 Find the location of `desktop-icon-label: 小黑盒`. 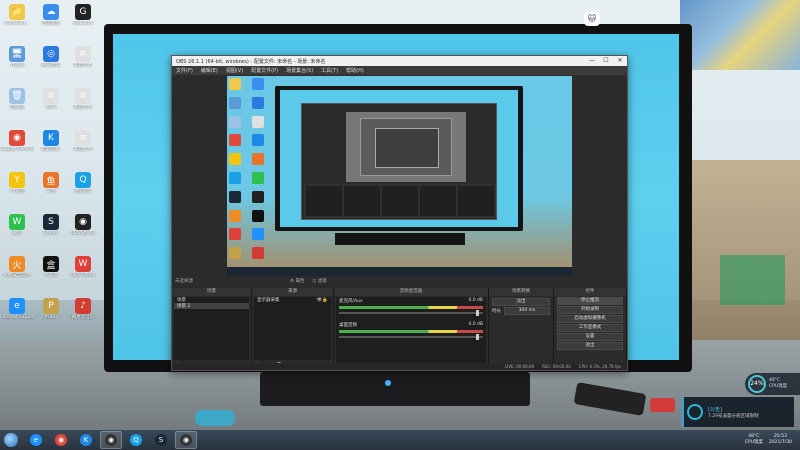

desktop-icon-label: 小黑盒 is located at coordinates (51, 275).